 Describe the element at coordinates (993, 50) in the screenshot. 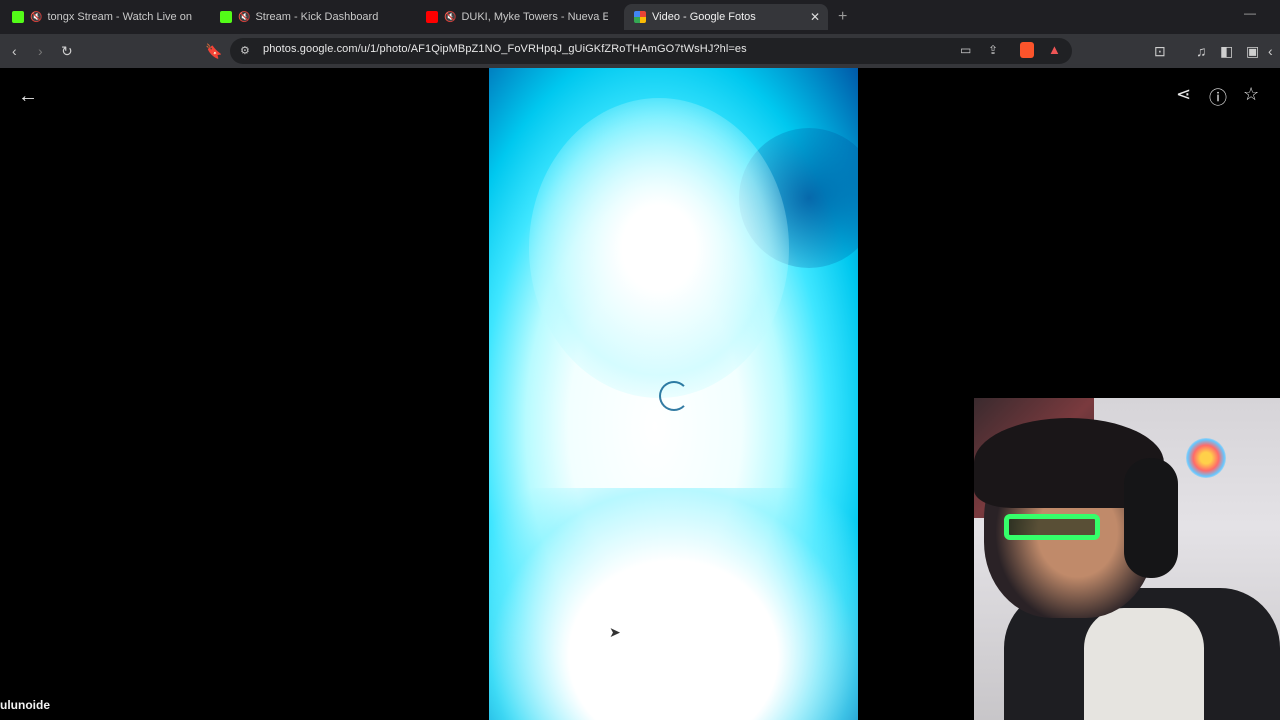

I see `share-icon: ⇪` at that location.